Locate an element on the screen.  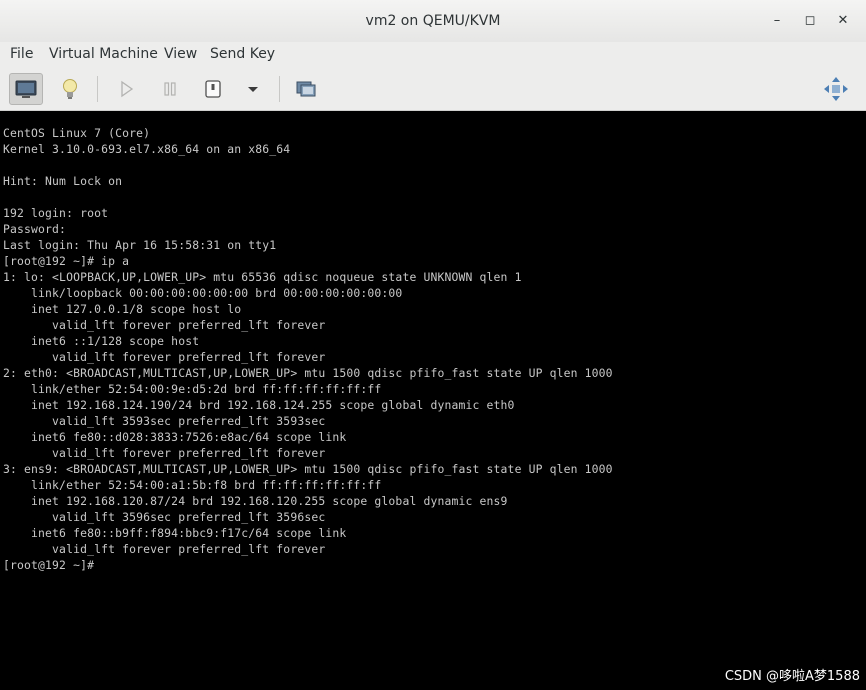
toolbar is located at coordinates (433, 89).